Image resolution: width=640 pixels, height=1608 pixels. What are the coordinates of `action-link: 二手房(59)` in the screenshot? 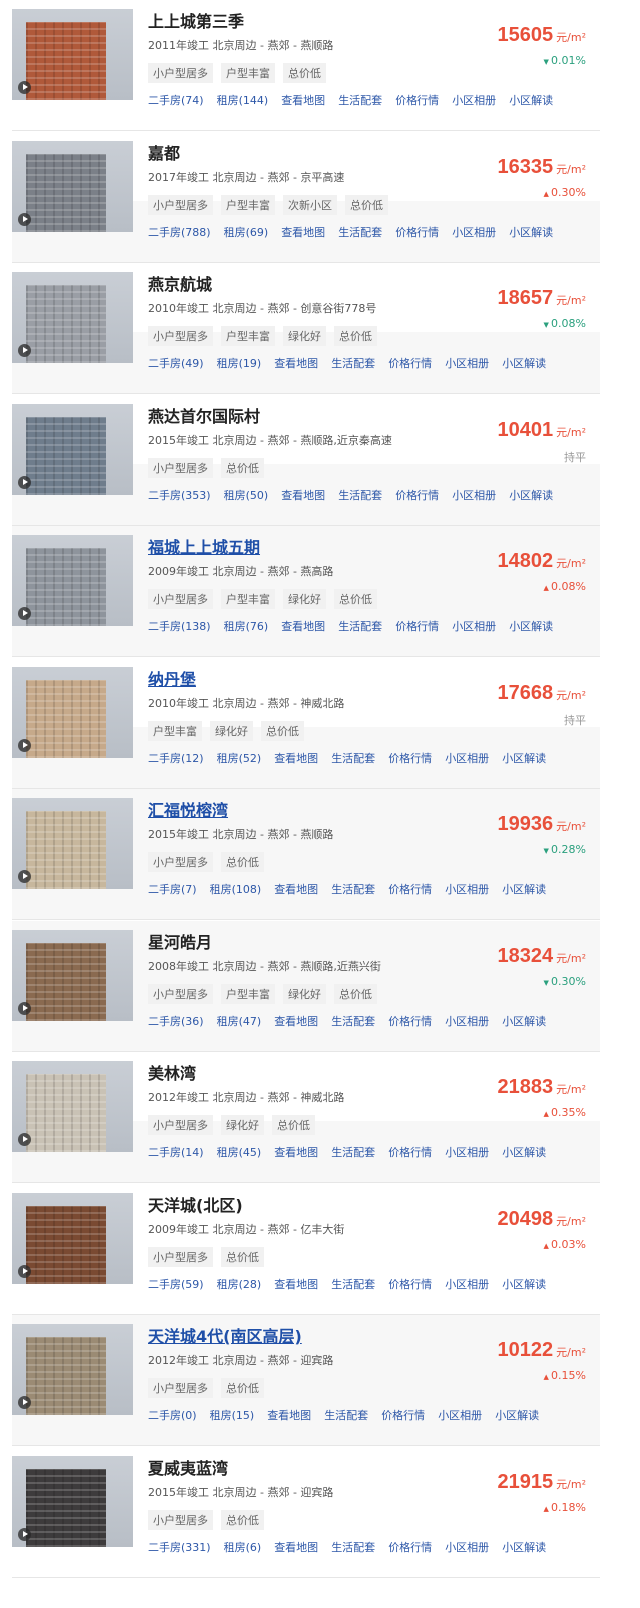 It's located at (176, 1284).